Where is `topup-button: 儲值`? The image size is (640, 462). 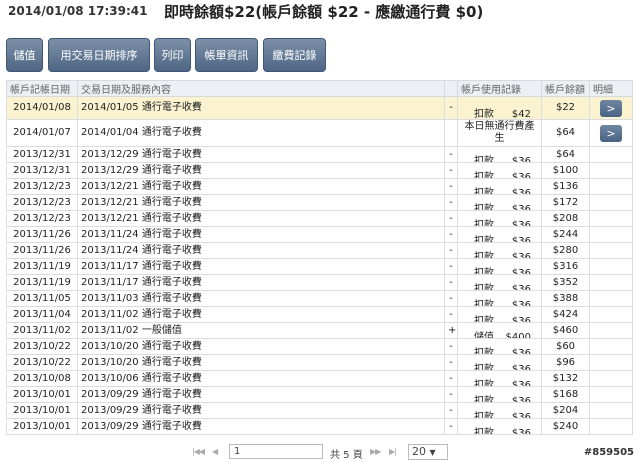
topup-button: 儲值 is located at coordinates (24, 55).